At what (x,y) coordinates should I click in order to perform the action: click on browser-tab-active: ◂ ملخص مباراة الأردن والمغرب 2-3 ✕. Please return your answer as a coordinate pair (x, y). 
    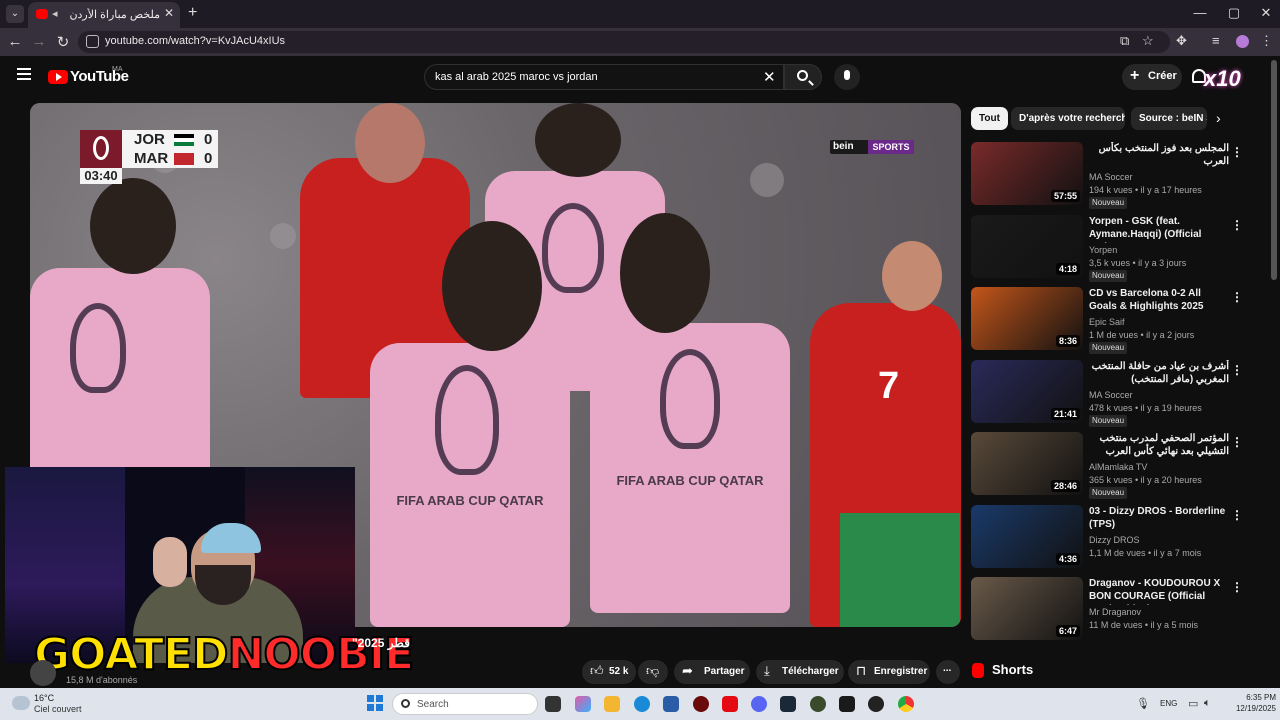
    Looking at the image, I should click on (104, 15).